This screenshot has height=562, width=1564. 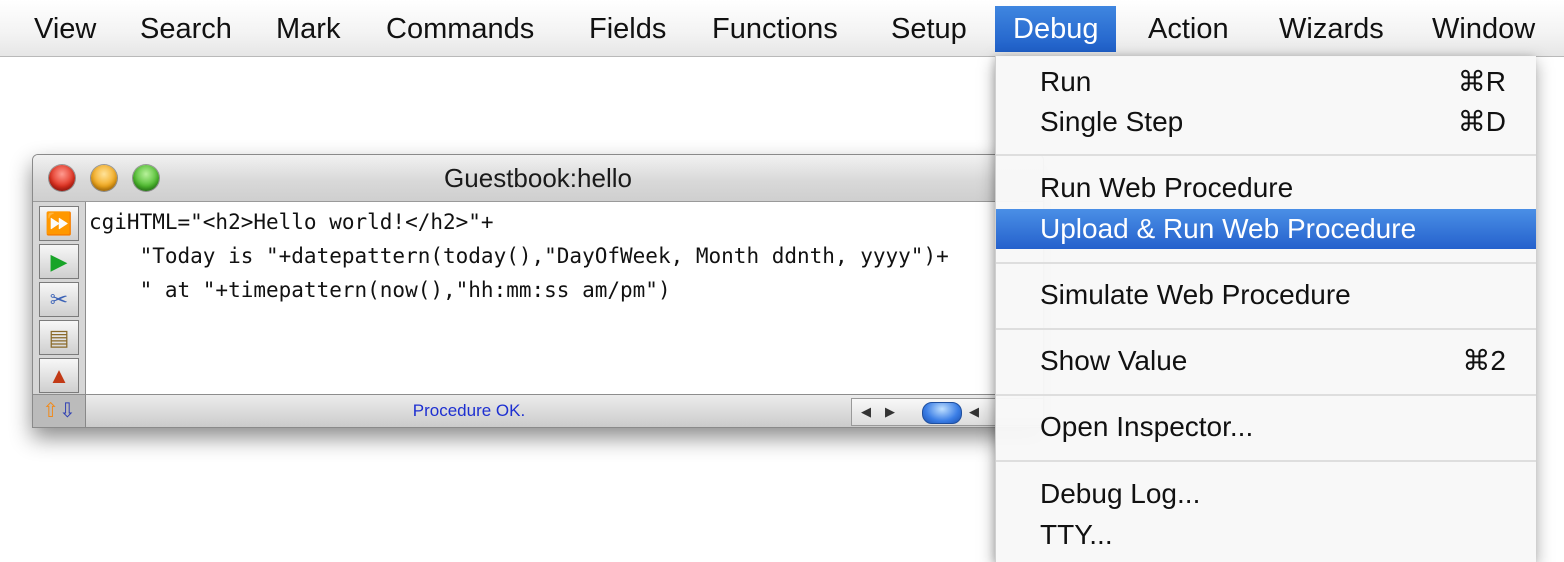 What do you see at coordinates (1188, 29) in the screenshot?
I see `menu-action: Action` at bounding box center [1188, 29].